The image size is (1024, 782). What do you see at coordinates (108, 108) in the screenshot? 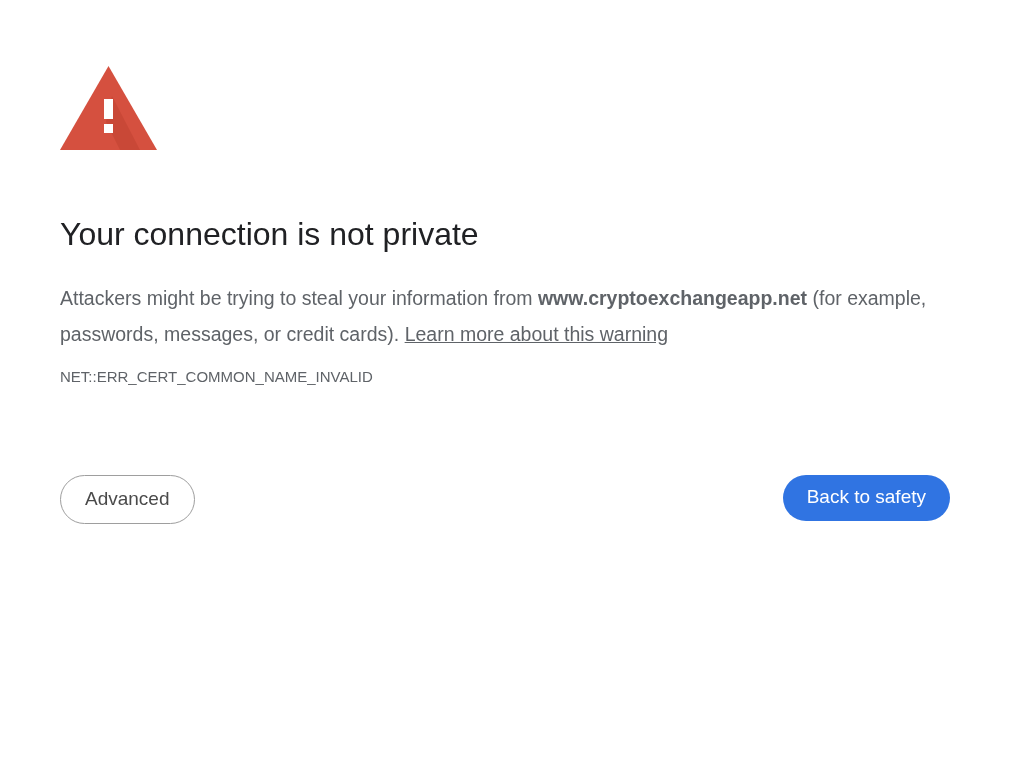
I see `warning-icon` at bounding box center [108, 108].